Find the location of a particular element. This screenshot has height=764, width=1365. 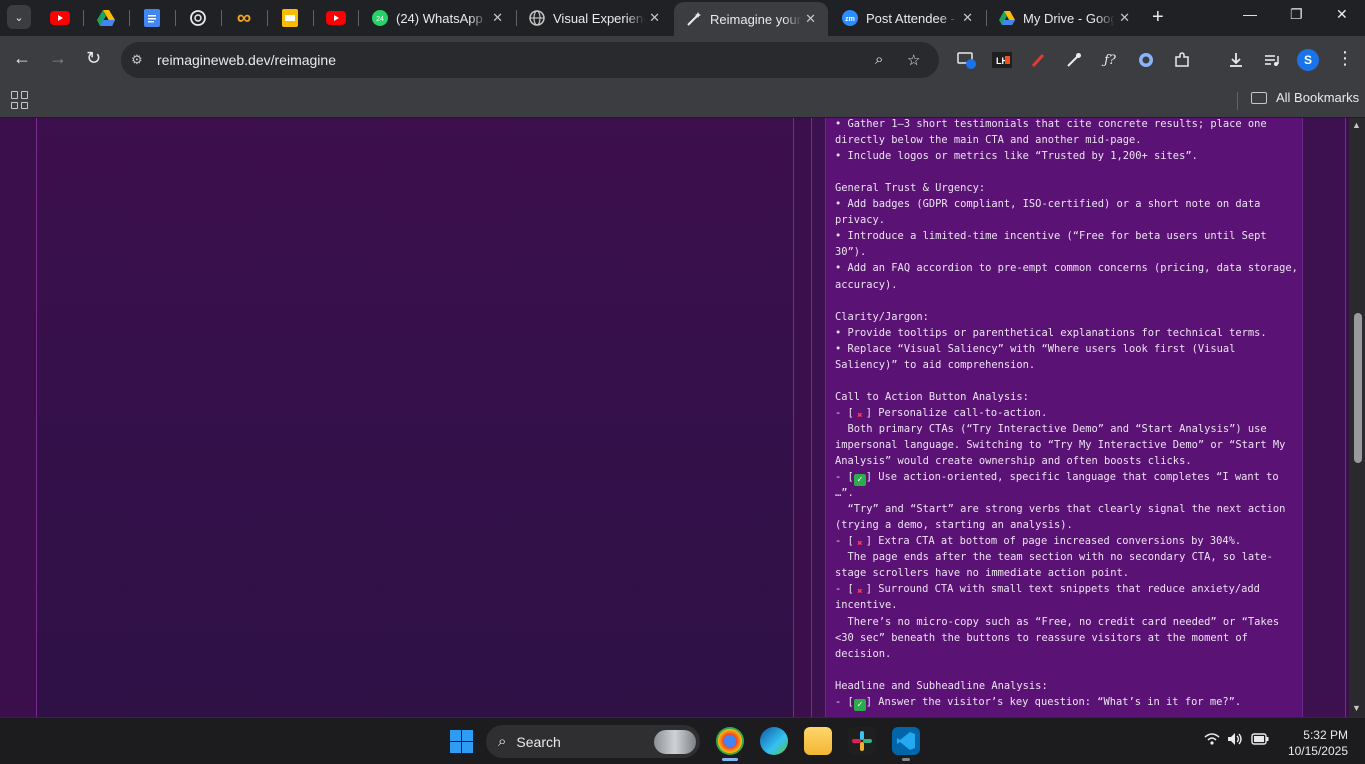

windows-start-icon is located at coordinates (461, 741).